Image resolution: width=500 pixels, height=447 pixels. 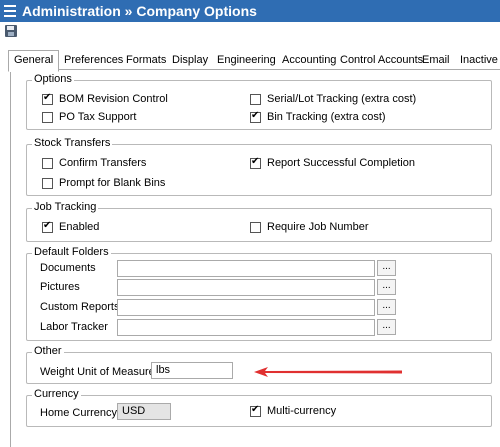 What do you see at coordinates (74, 327) in the screenshot?
I see `labor-tracker-label: Labor Tracker` at bounding box center [74, 327].